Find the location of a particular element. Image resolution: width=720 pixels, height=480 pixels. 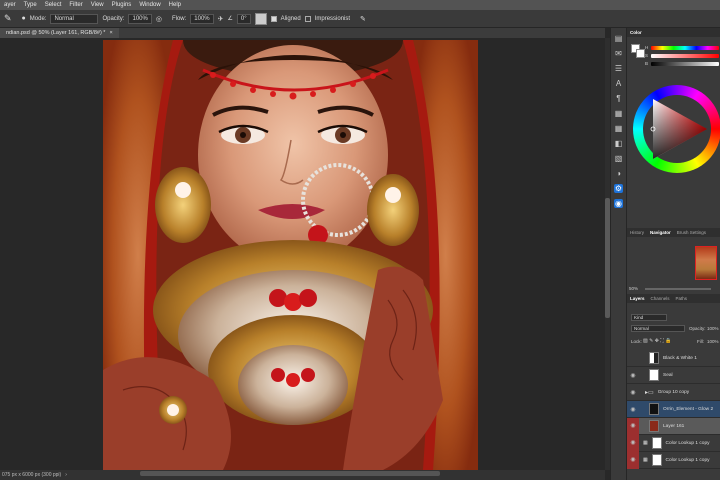

hue-slider is located at coordinates (685, 48).